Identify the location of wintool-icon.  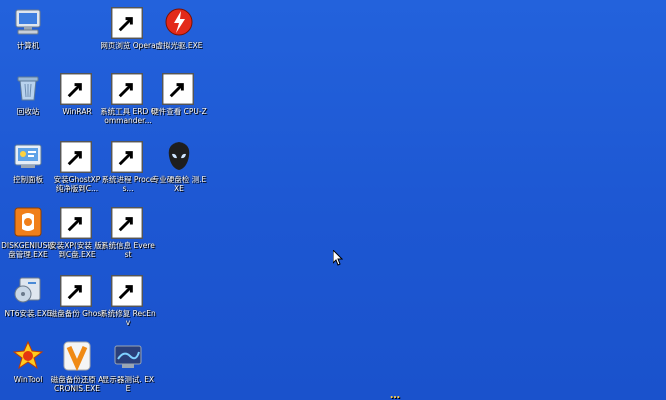
(28, 356).